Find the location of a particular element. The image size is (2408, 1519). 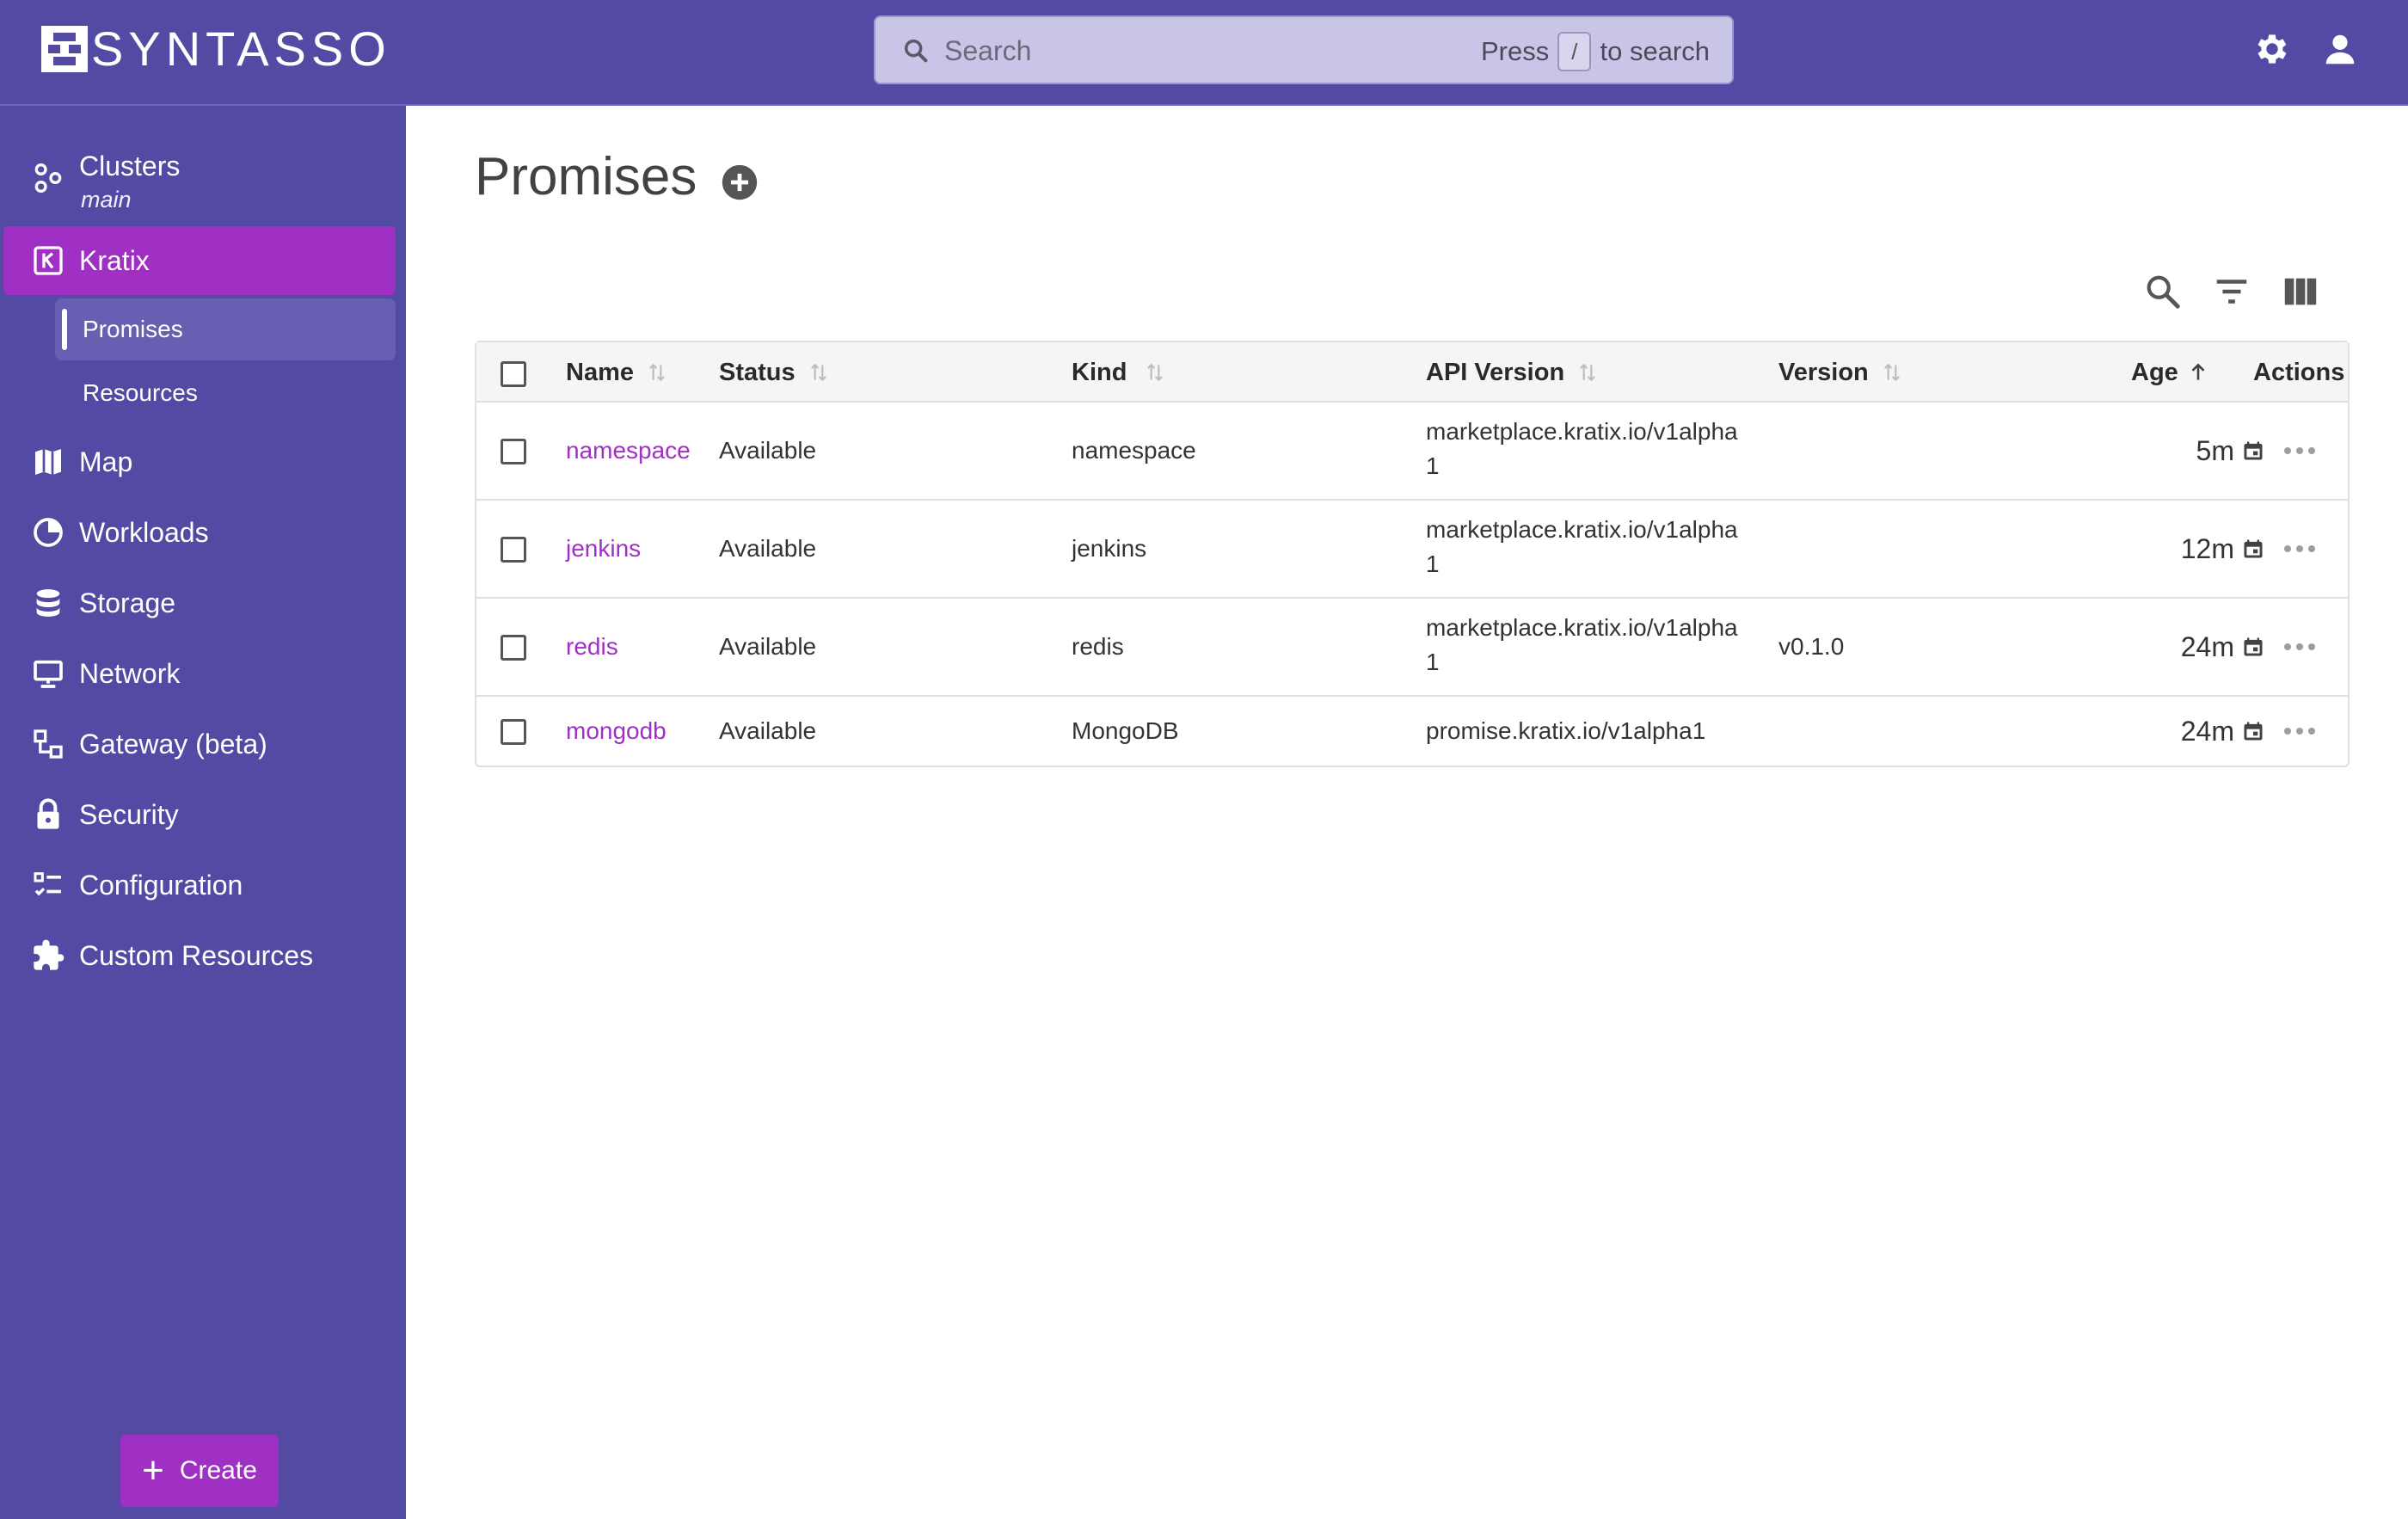

pie-chart-icon is located at coordinates (48, 532).